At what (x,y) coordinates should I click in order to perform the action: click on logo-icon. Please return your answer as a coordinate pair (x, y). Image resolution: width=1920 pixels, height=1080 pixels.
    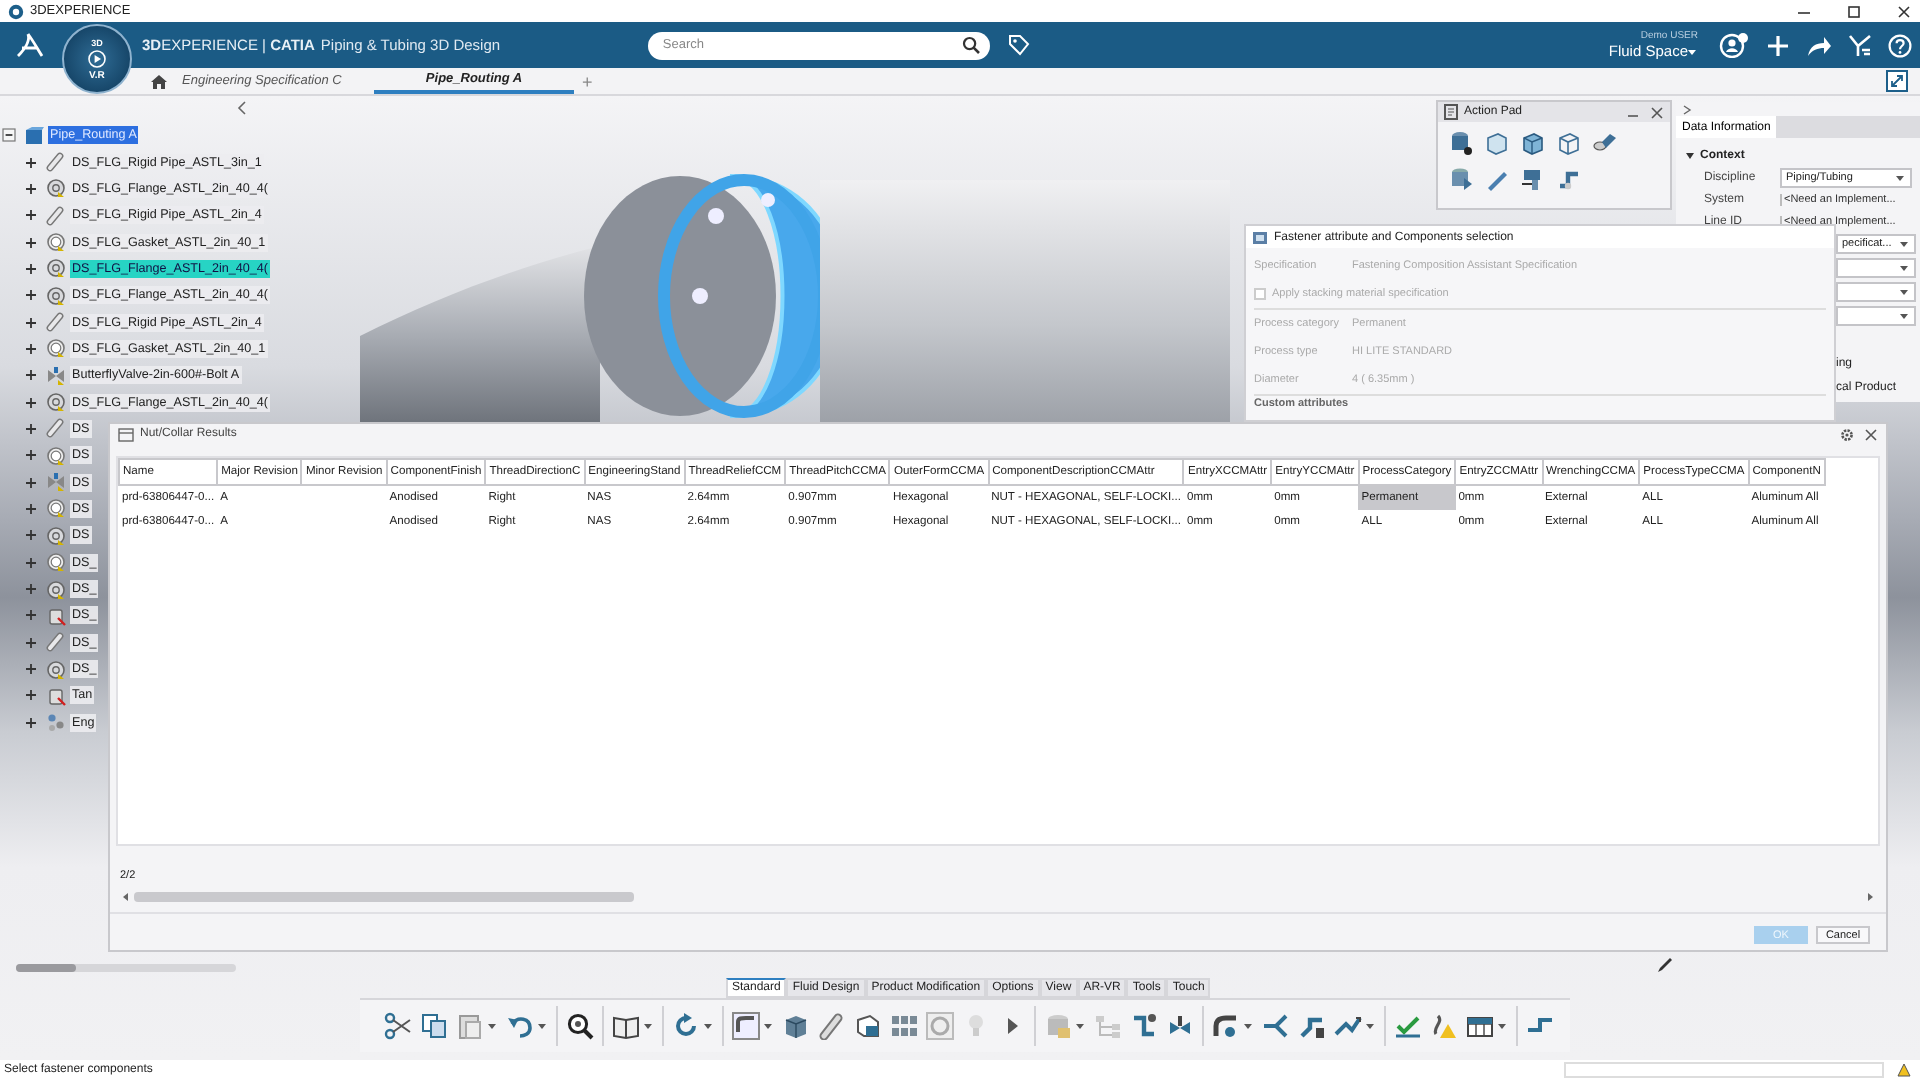
    Looking at the image, I should click on (30, 45).